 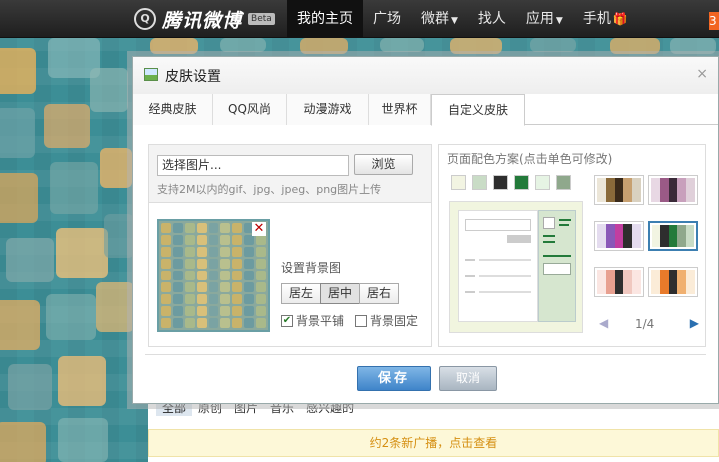 I want to click on nav-mobile-label: 手机, so click(x=596, y=19).